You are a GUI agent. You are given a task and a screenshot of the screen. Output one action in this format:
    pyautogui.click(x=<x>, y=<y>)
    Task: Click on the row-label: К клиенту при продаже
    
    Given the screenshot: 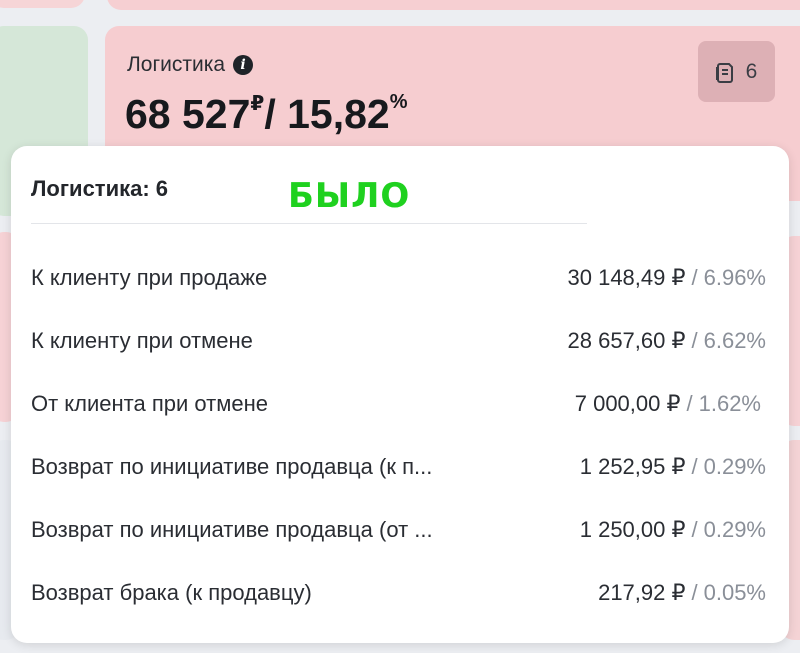 What is the action you would take?
    pyautogui.click(x=149, y=277)
    